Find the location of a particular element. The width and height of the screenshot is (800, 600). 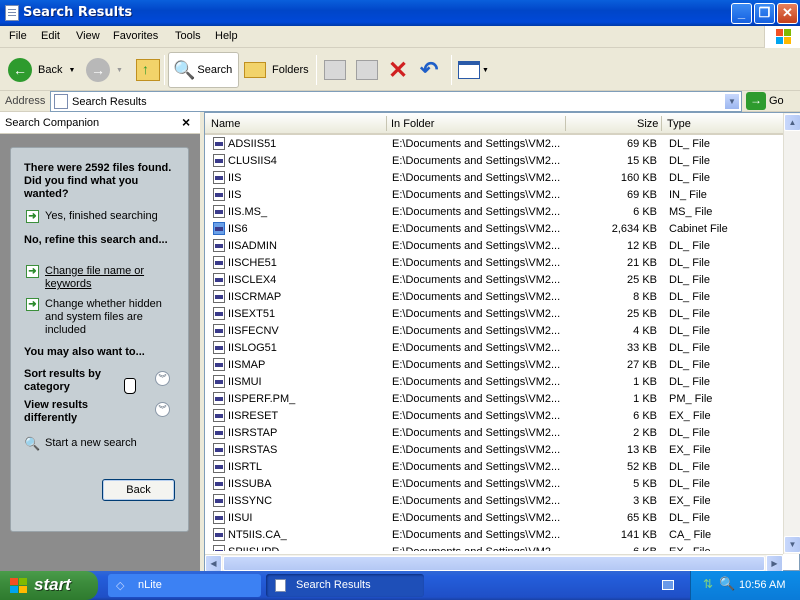

minimize-button: _ is located at coordinates (741, 13).